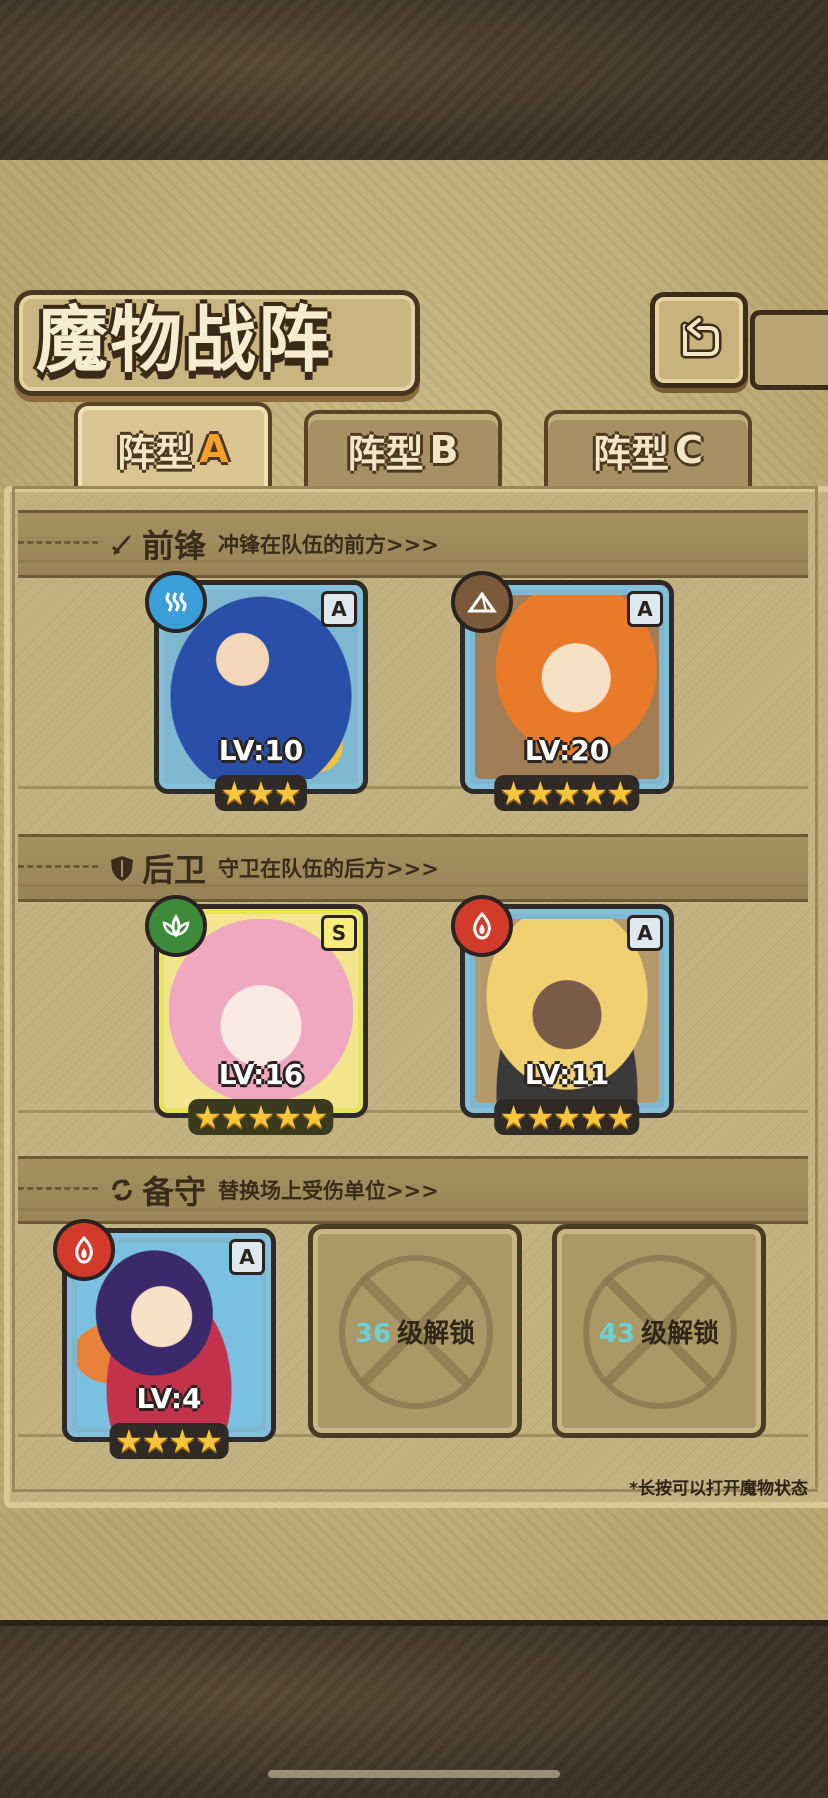 Image resolution: width=828 pixels, height=1798 pixels. I want to click on back-button, so click(699, 340).